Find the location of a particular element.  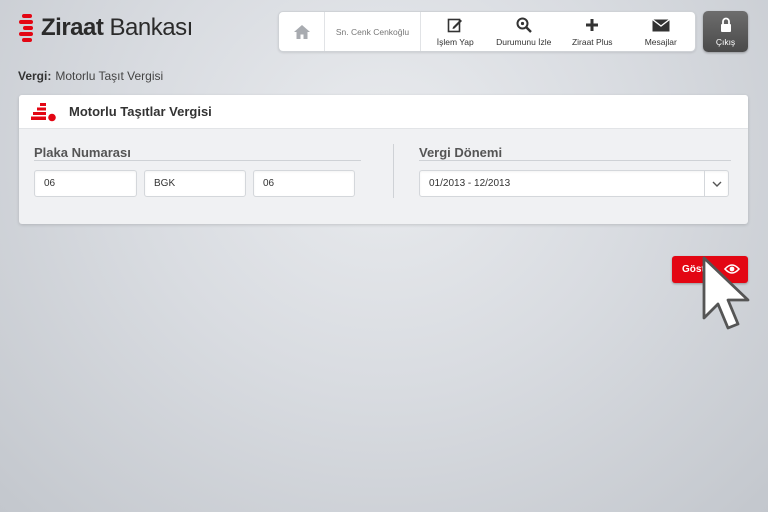

nav-item-label: Ziraat Plus is located at coordinates (592, 41).